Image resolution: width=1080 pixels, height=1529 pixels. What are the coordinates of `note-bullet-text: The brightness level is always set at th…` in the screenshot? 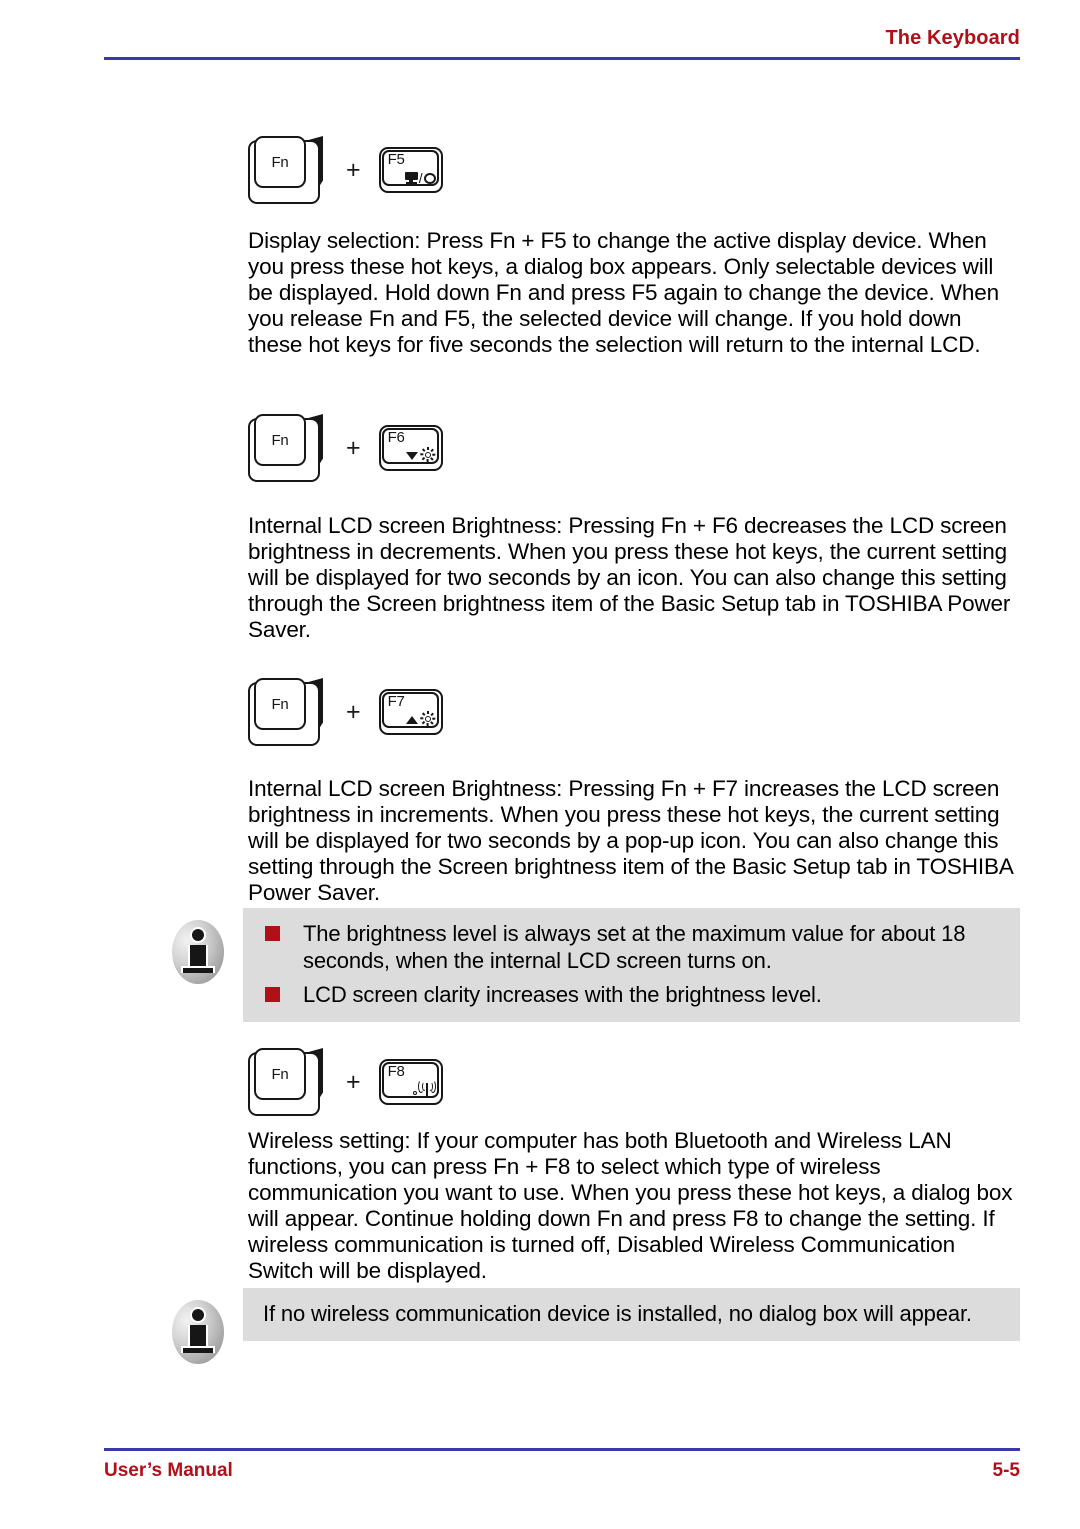 It's located at (634, 947).